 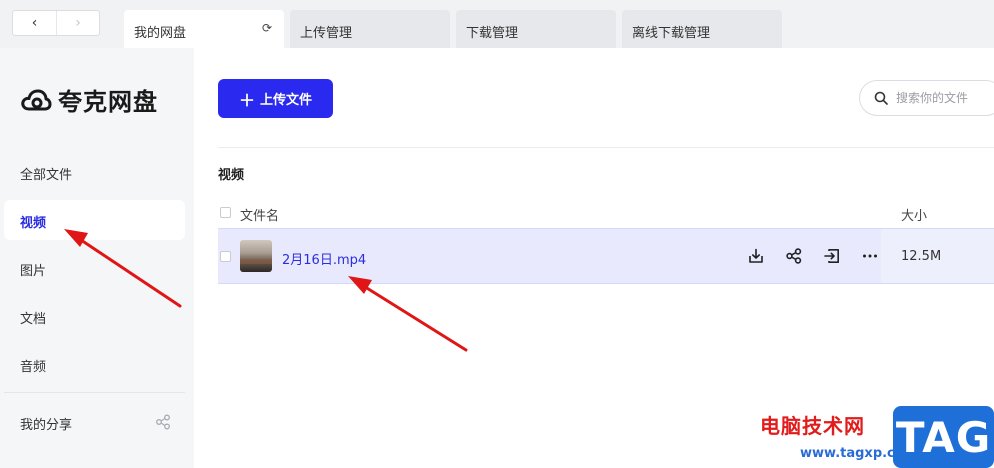 I want to click on annotation-arrow-file, so click(x=414, y=317).